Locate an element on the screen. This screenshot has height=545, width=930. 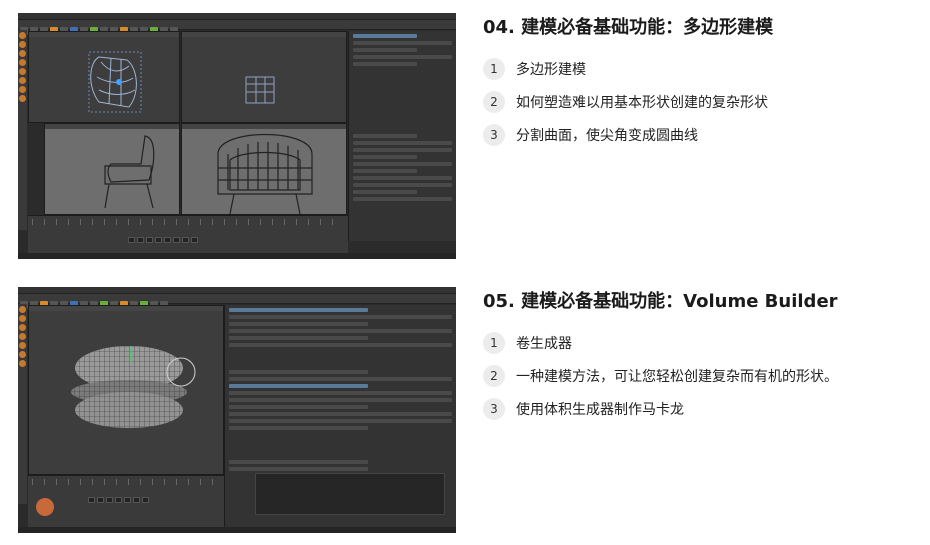
armchair-wireframe-front is located at coordinates (265, 174).